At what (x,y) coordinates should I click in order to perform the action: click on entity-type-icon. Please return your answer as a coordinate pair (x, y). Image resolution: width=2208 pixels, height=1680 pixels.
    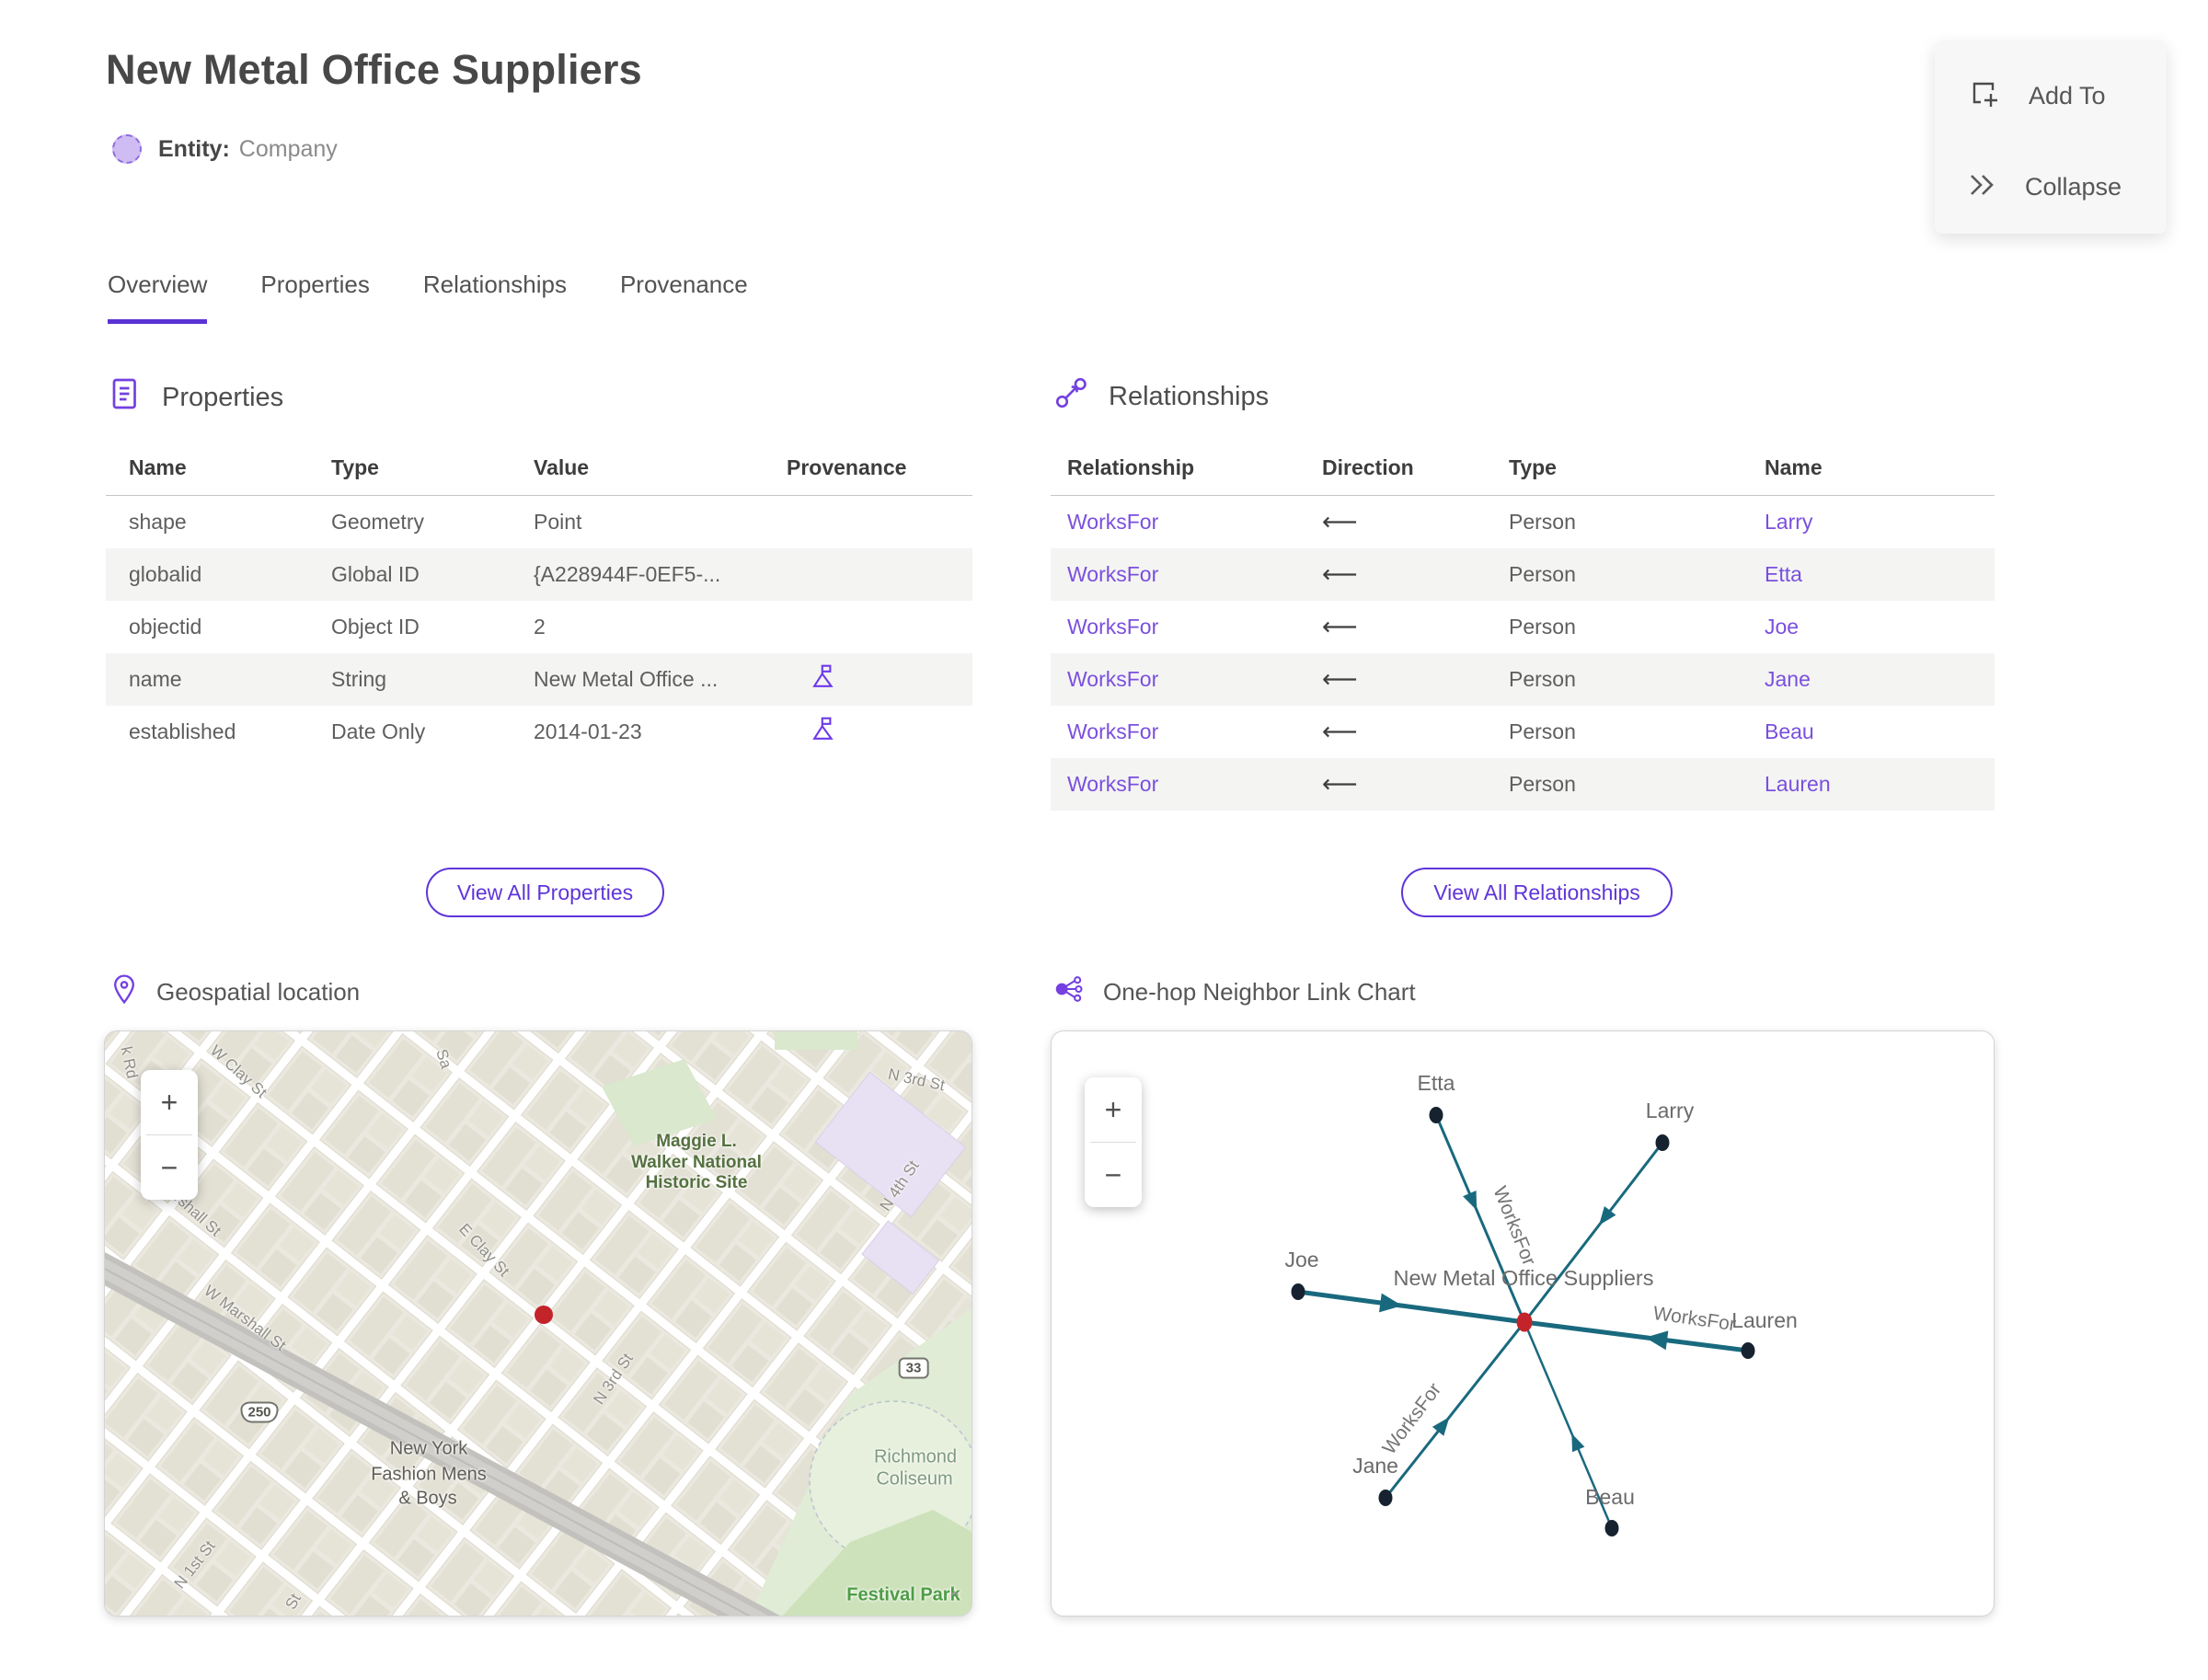
    Looking at the image, I should click on (127, 149).